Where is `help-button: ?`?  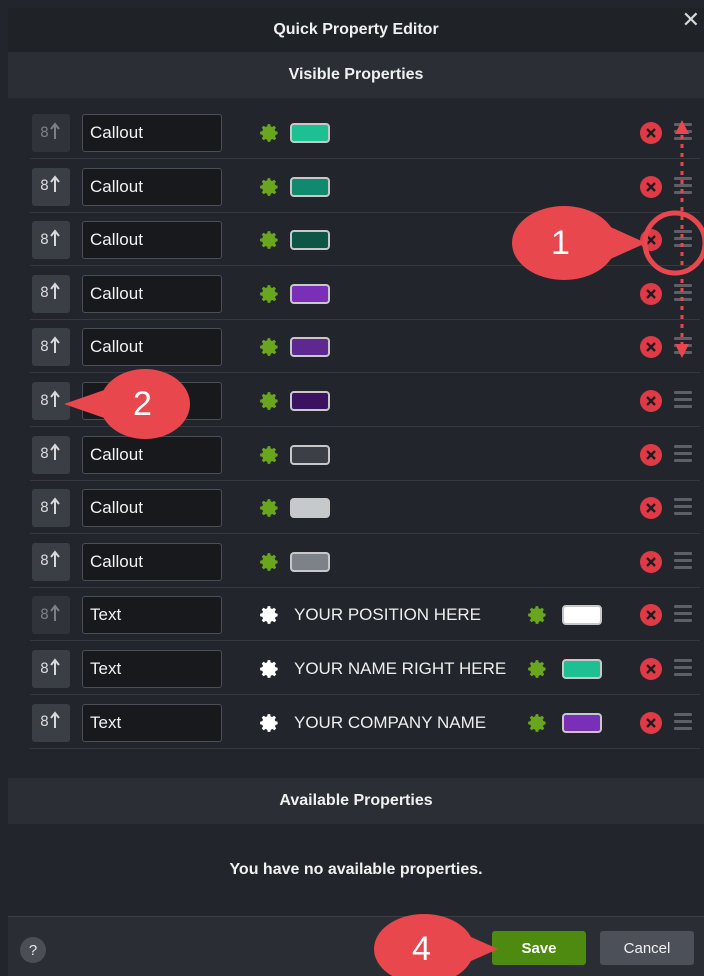
help-button: ? is located at coordinates (33, 950).